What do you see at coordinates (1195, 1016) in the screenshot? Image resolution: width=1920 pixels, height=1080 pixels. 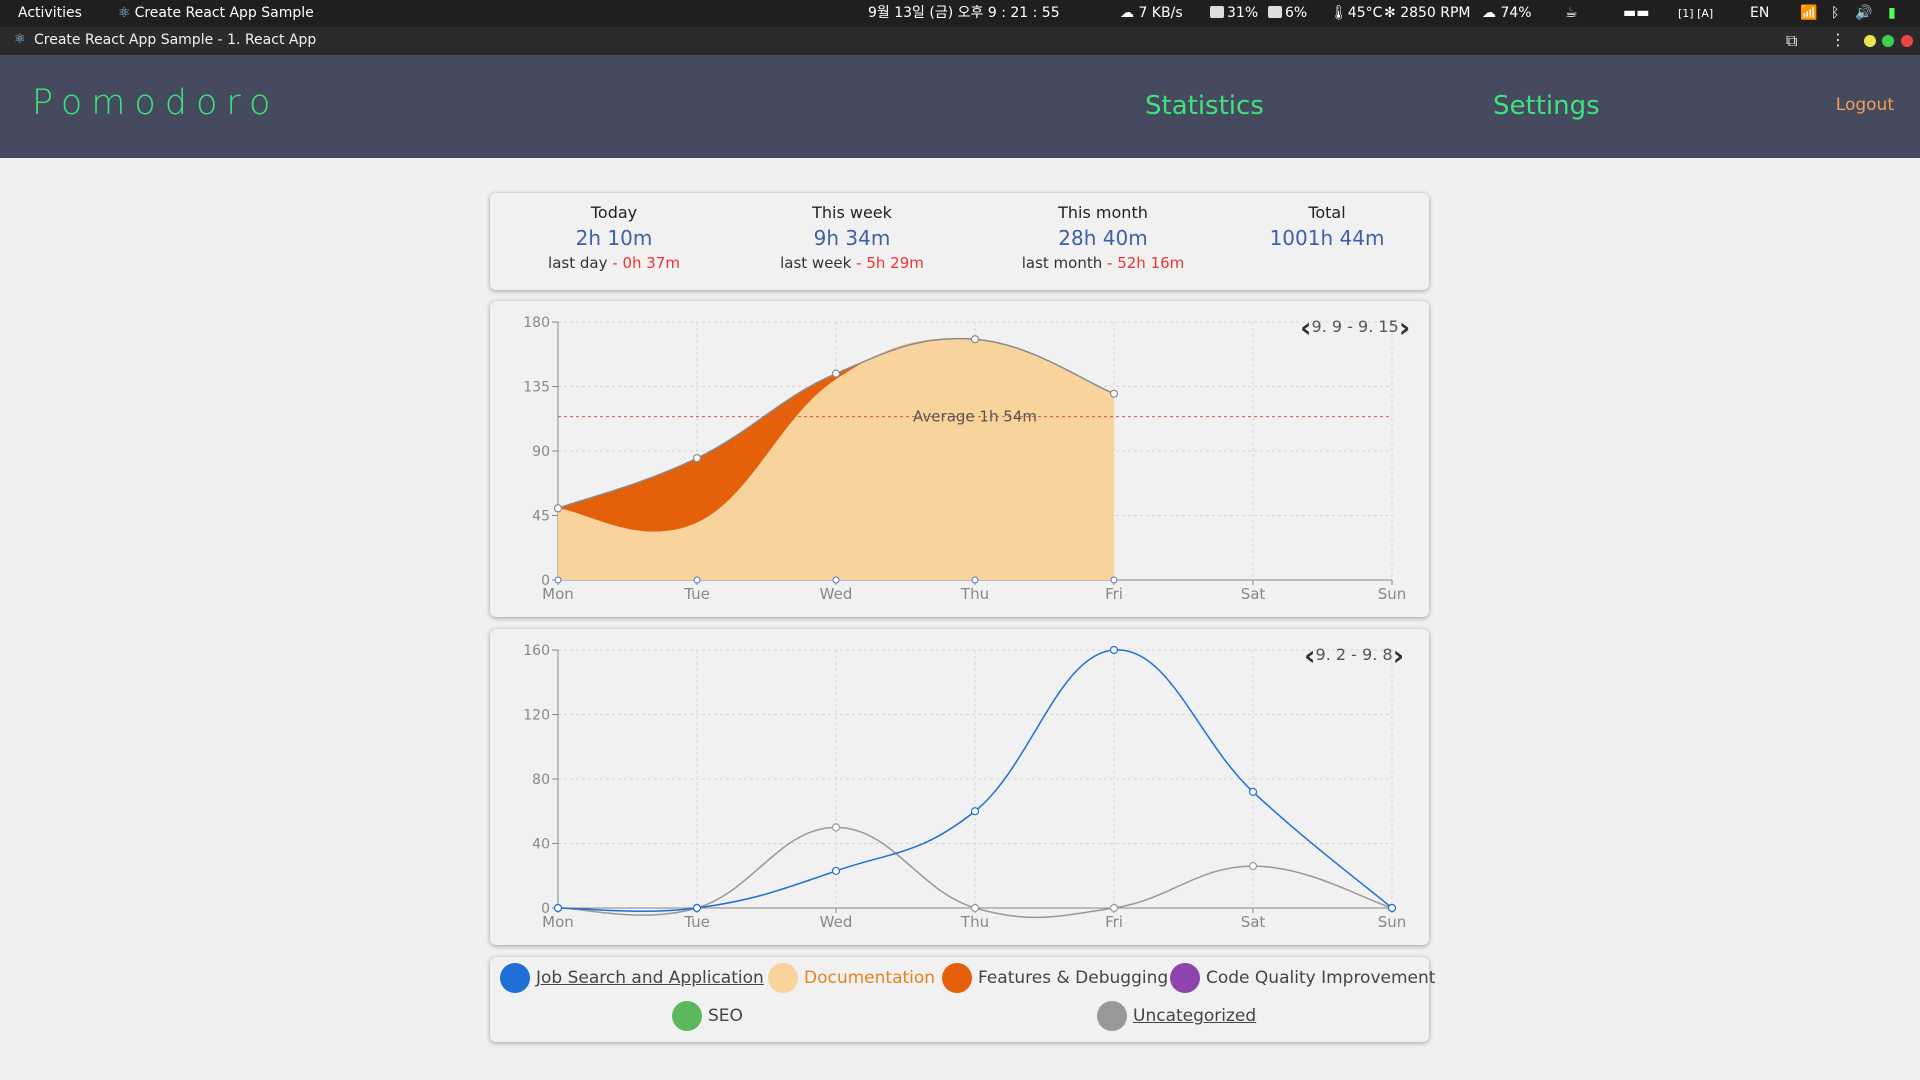 I see `legend-label: Uncategorized` at bounding box center [1195, 1016].